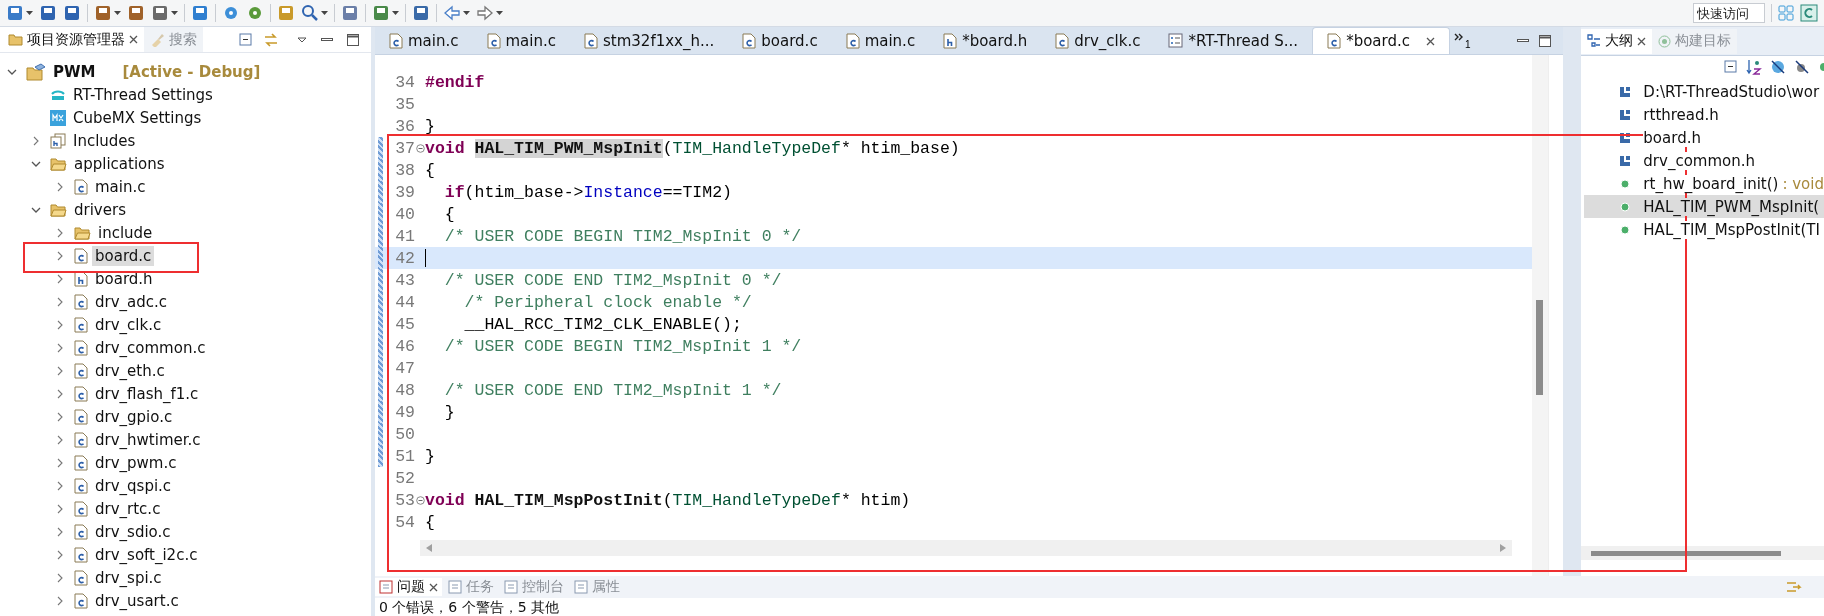 The height and width of the screenshot is (616, 1824). What do you see at coordinates (302, 39) in the screenshot?
I see `view-menu-icon` at bounding box center [302, 39].